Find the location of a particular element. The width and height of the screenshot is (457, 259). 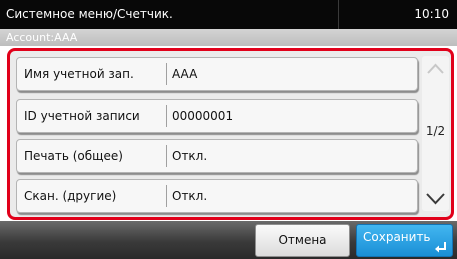

list-scroller: 1/2 is located at coordinates (435, 133).